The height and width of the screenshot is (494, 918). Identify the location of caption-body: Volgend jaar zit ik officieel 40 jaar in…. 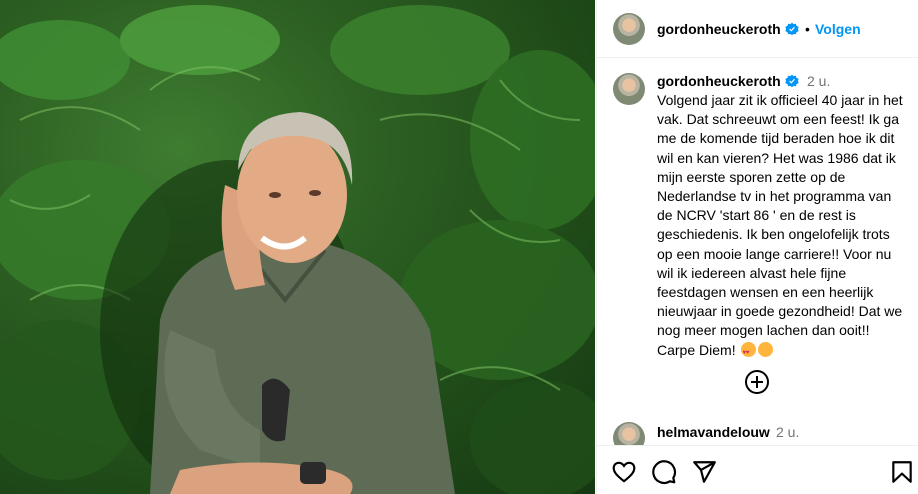
(782, 225).